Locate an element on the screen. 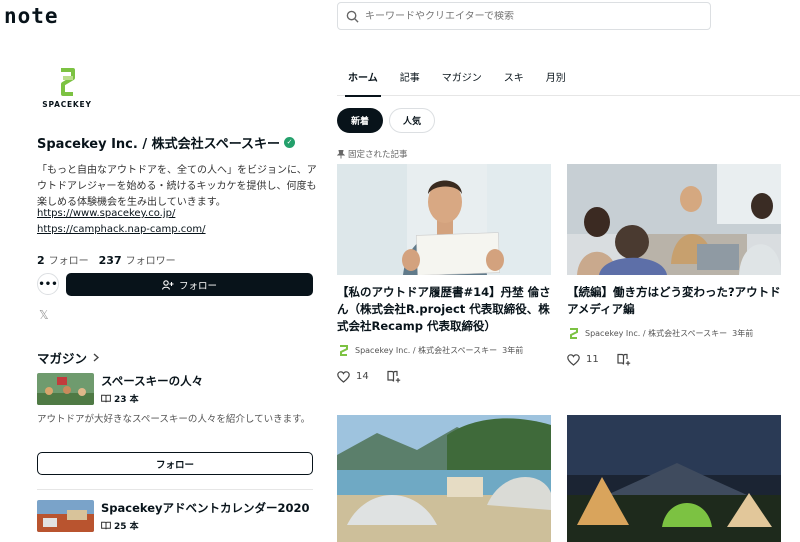 The width and height of the screenshot is (800, 542). magazine-heading-label: マガジン is located at coordinates (62, 358).